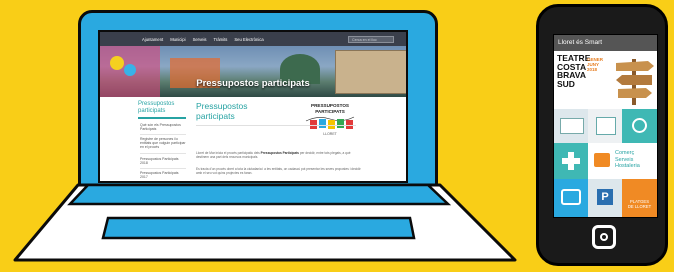  Describe the element at coordinates (605, 43) in the screenshot. I see `app-title-bar: Lloret és Smart` at that location.